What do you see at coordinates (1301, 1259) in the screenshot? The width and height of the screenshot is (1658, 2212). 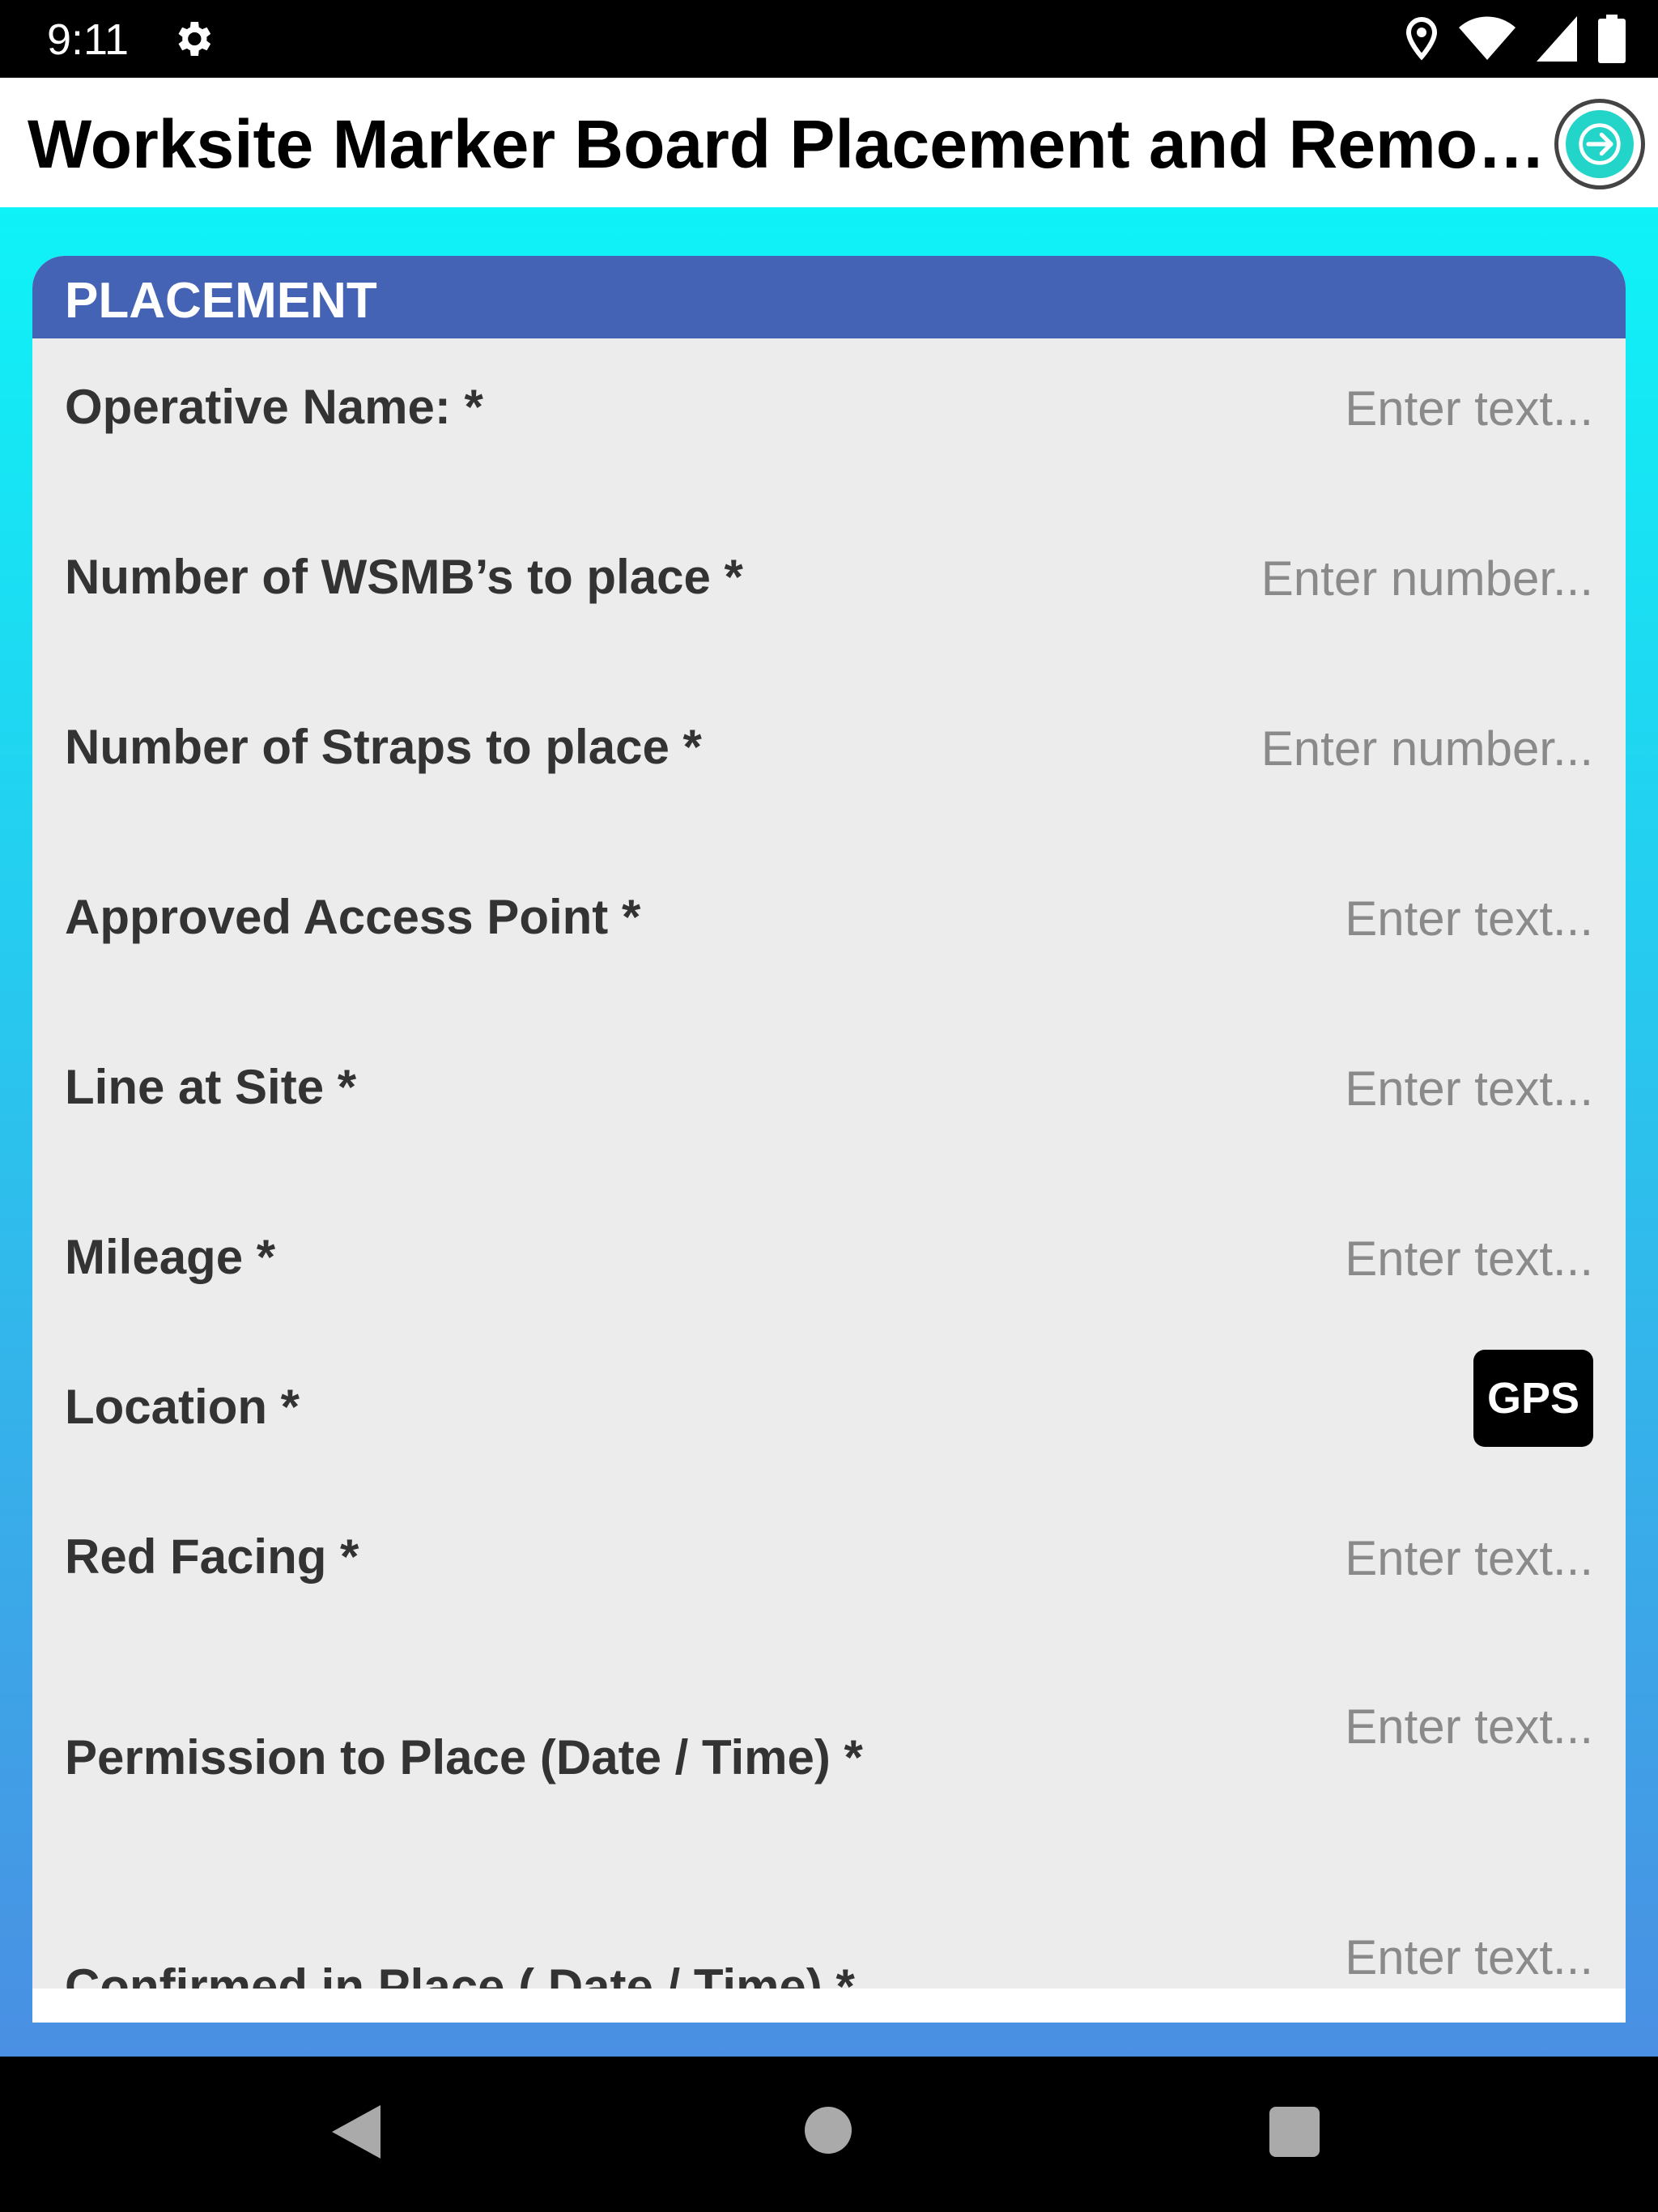 I see `mileage-input` at bounding box center [1301, 1259].